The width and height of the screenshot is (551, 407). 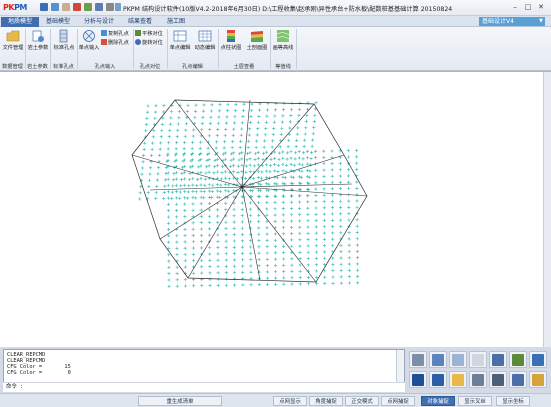 I want to click on redo-icon, so click(x=99, y=7).